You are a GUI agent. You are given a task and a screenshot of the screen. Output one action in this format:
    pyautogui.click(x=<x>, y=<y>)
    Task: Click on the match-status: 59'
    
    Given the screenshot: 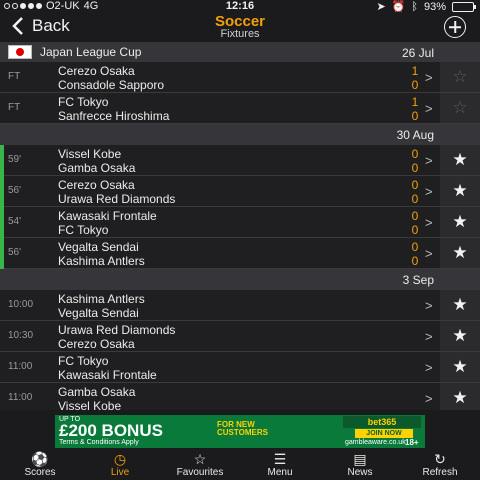 What is the action you would take?
    pyautogui.click(x=15, y=159)
    